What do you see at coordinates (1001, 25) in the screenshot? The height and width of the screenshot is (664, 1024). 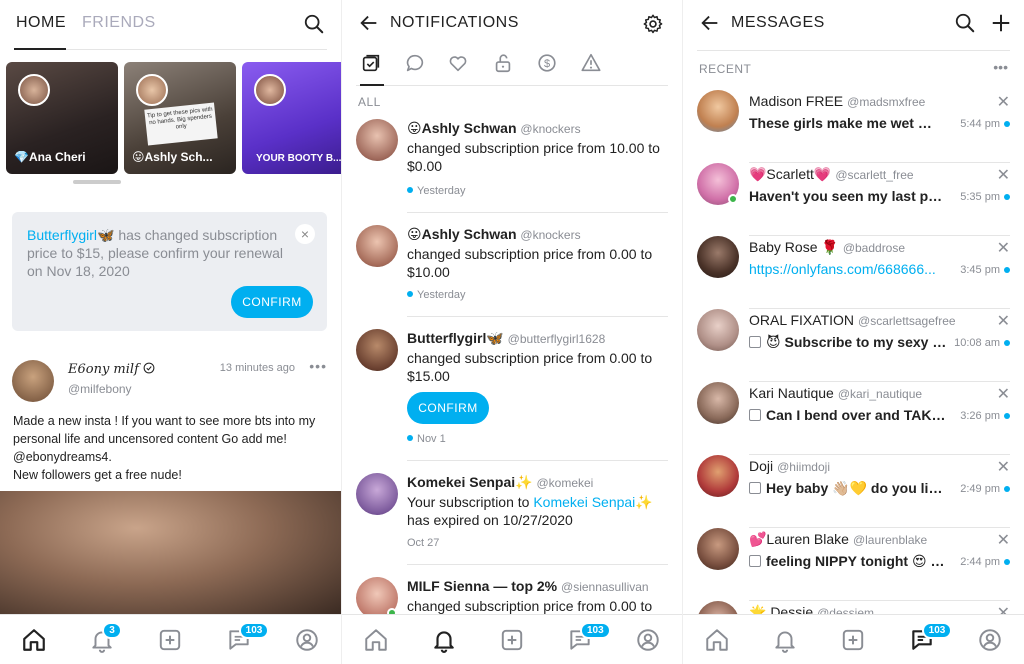 I see `new-message-icon` at bounding box center [1001, 25].